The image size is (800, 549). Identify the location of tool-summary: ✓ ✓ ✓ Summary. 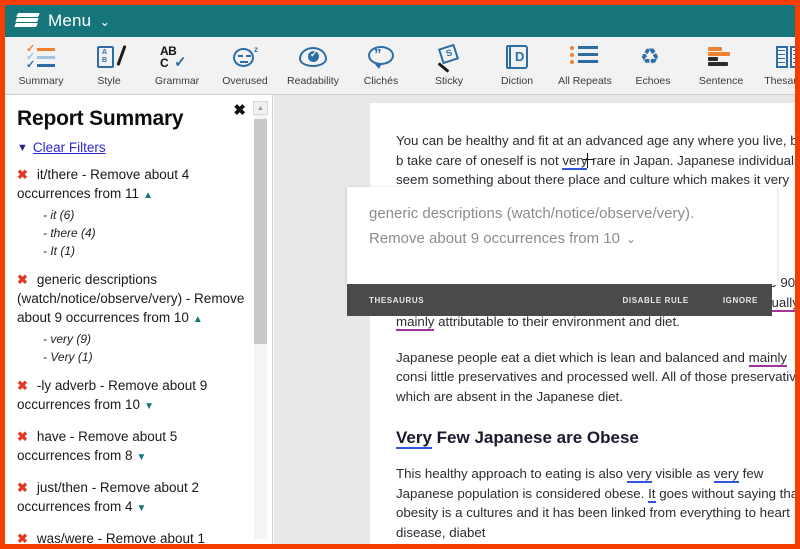
(41, 65).